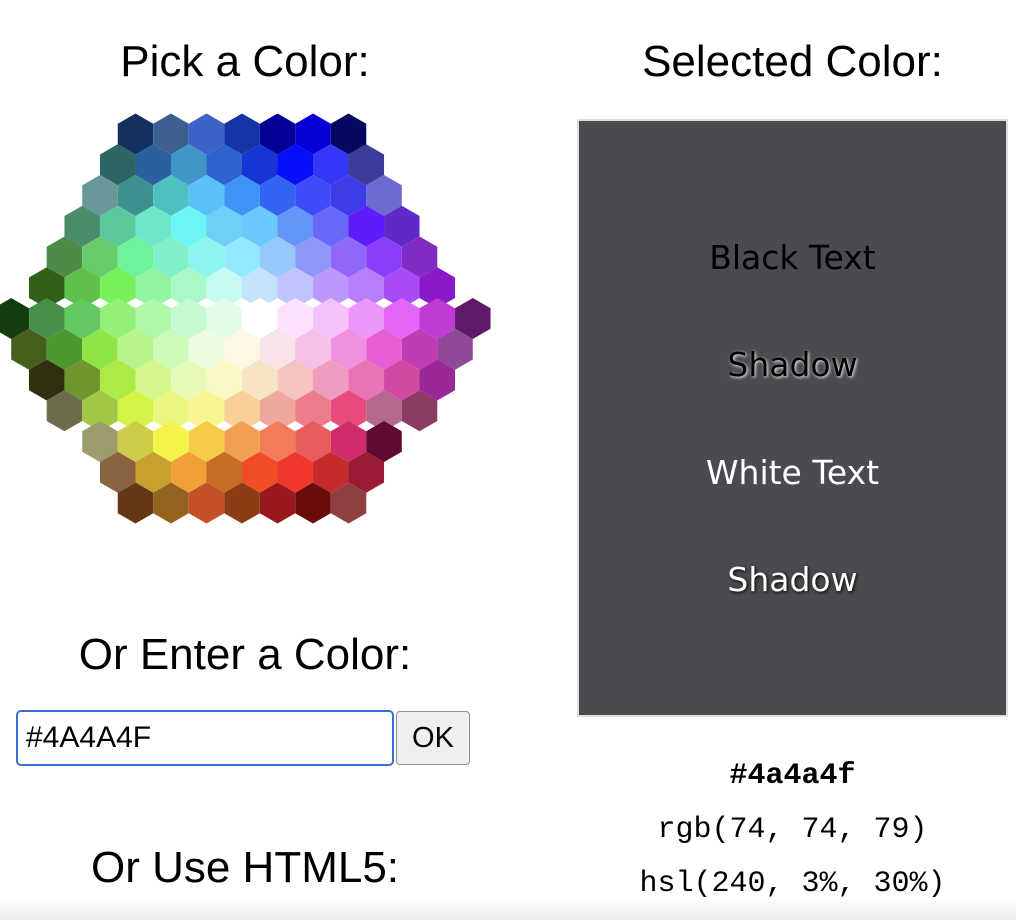 The image size is (1016, 920). I want to click on black-shadow-sample: Shadow, so click(792, 364).